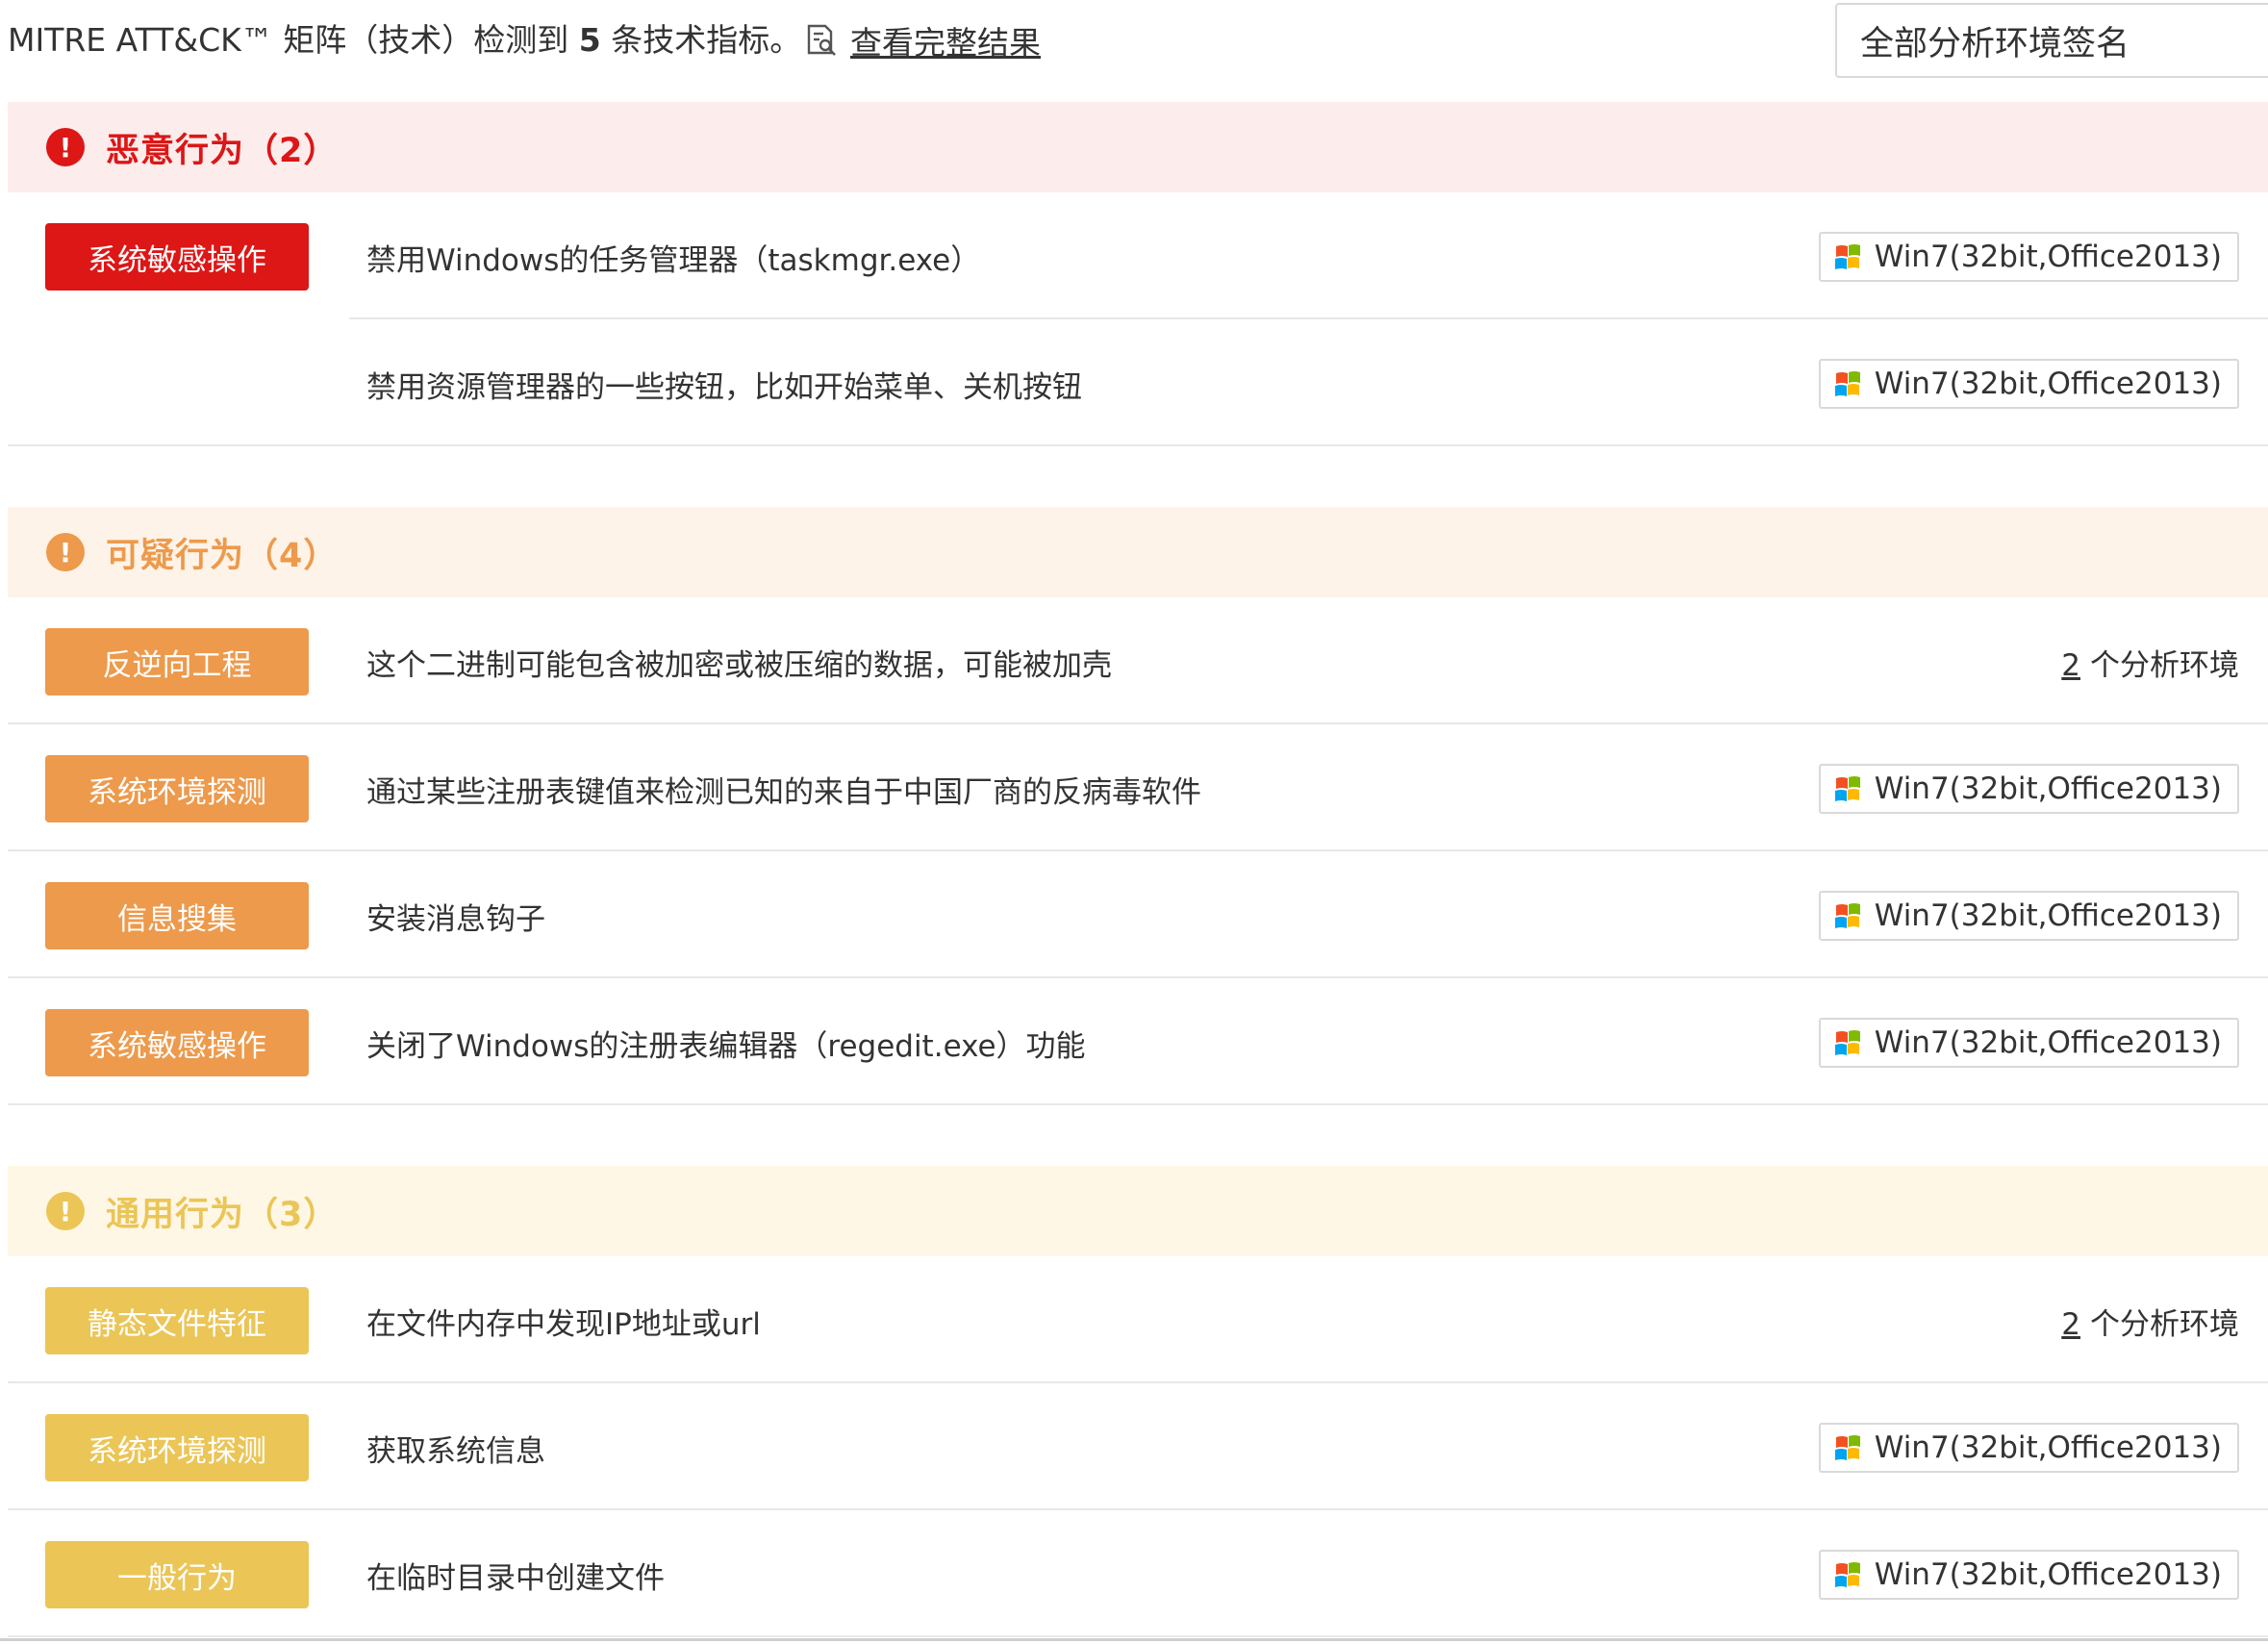  Describe the element at coordinates (456, 1451) in the screenshot. I see `behavior-description: 获取系统信息` at that location.